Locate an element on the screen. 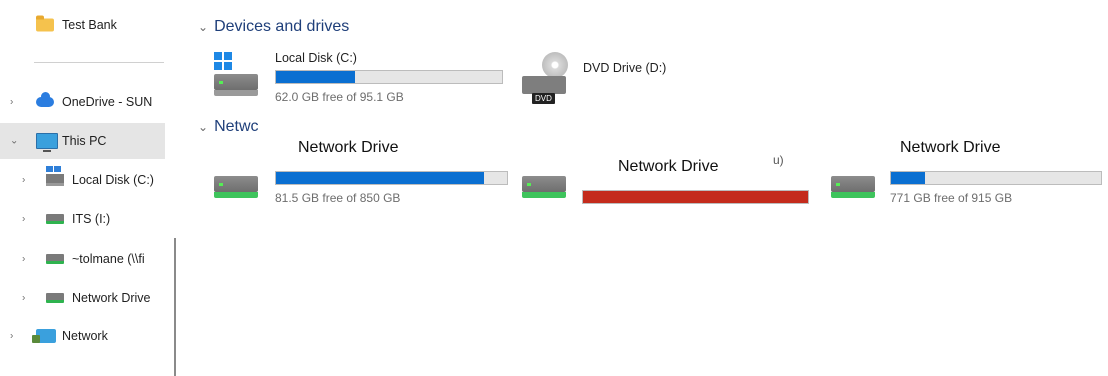 The image size is (1108, 376). sidebar-item-network: › Network is located at coordinates (82, 336).